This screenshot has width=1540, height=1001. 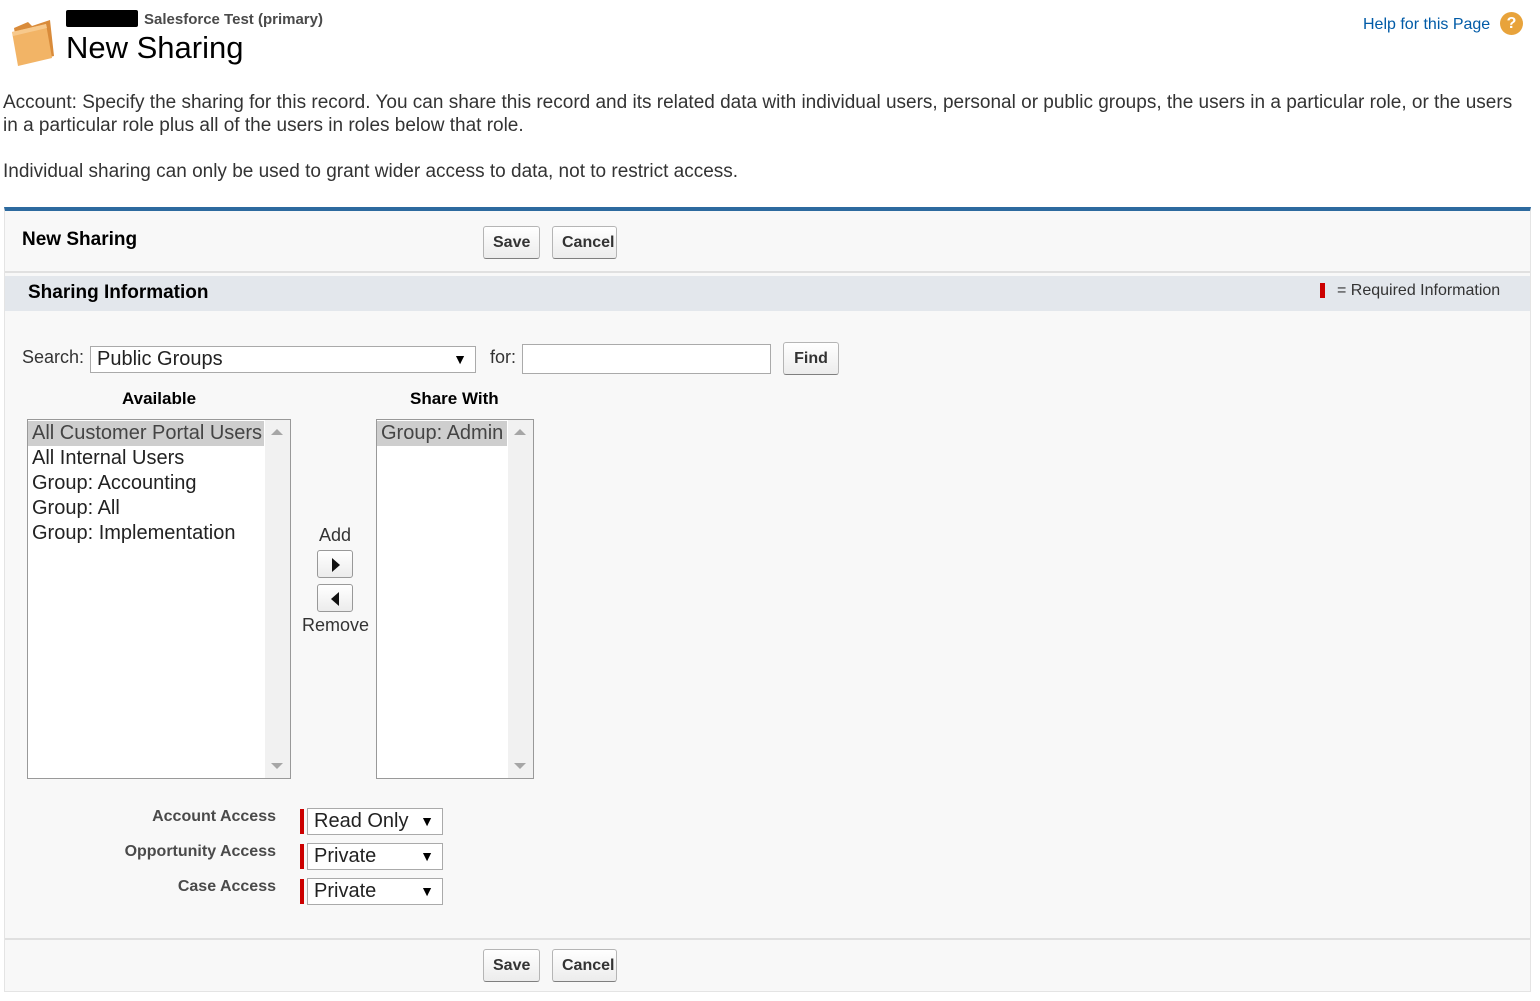 What do you see at coordinates (155, 47) in the screenshot?
I see `page-title: New Sharing` at bounding box center [155, 47].